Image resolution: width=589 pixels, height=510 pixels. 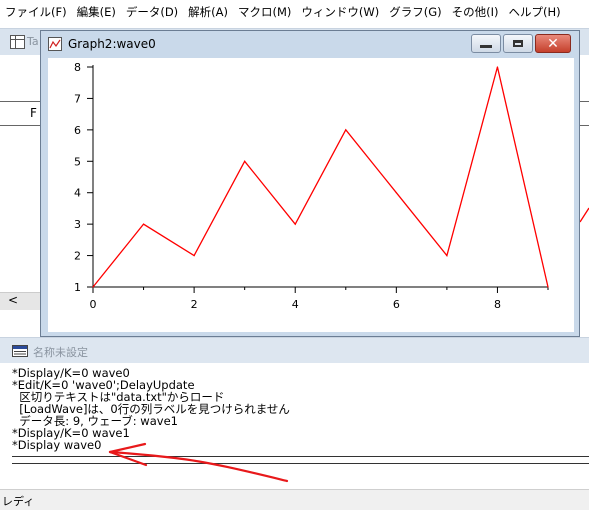 I want to click on y-tick-label: 8, so click(x=77, y=67).